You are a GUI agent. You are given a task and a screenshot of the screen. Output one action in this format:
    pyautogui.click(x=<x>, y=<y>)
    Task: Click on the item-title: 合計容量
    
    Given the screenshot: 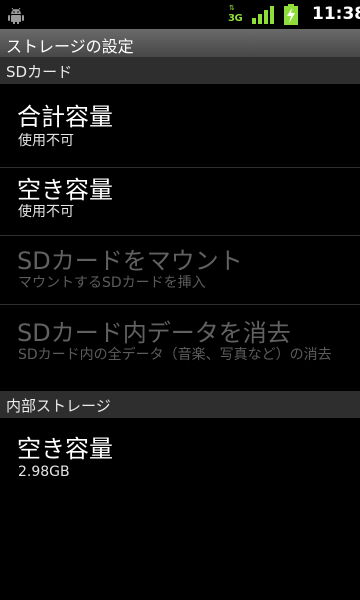 What is the action you would take?
    pyautogui.click(x=65, y=117)
    